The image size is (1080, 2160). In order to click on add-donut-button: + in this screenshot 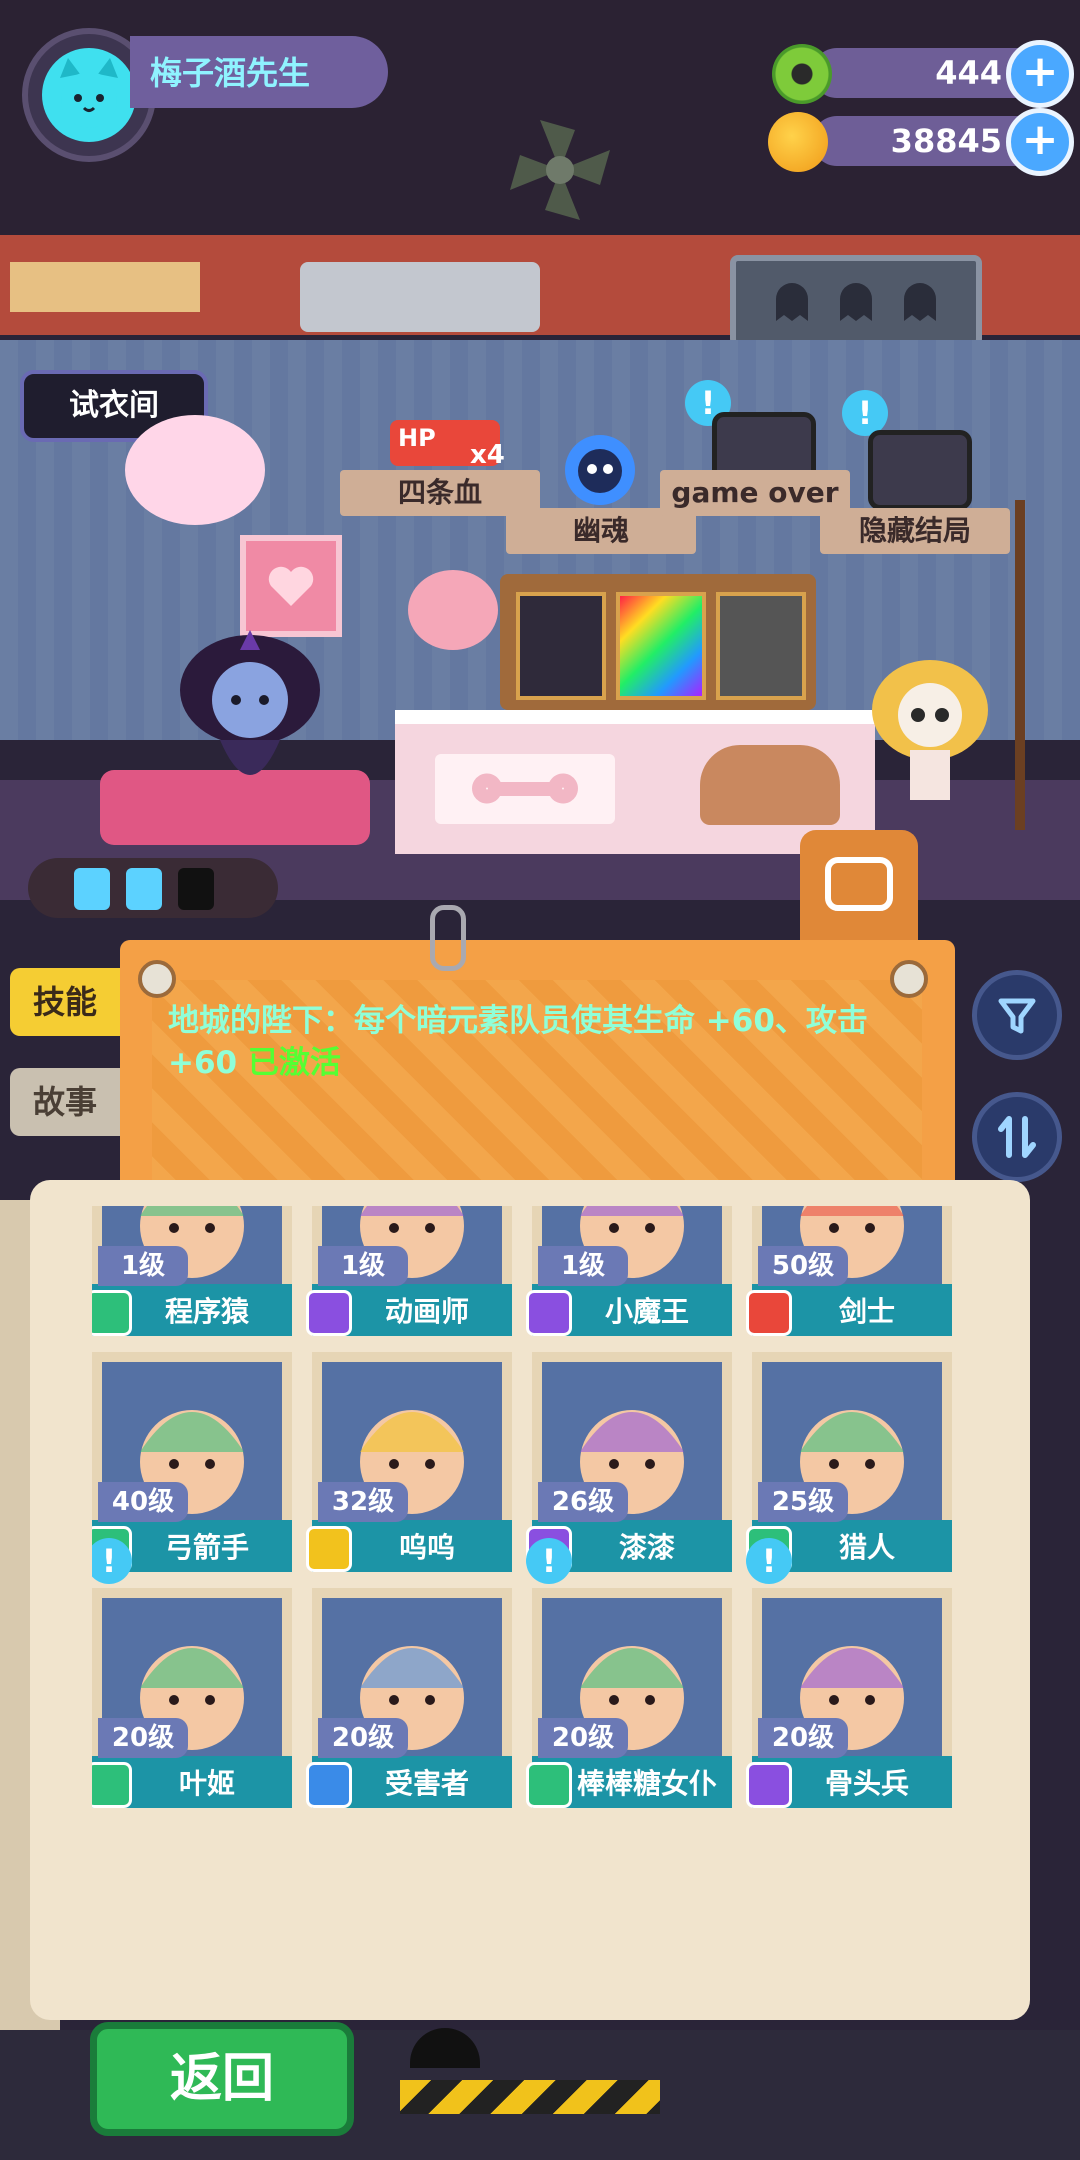, I will do `click(1040, 74)`.